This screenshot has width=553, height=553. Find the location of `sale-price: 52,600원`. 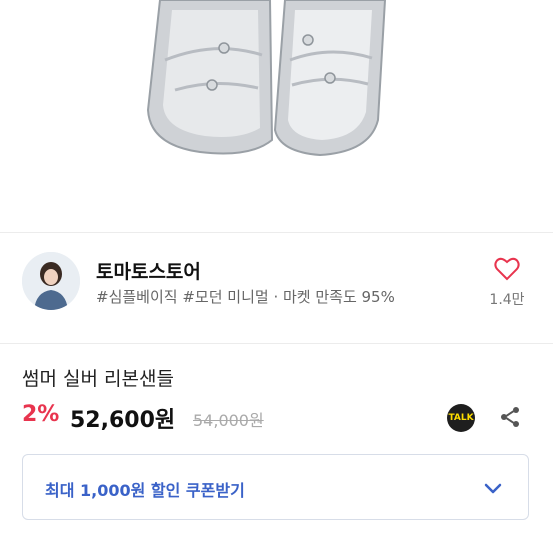

sale-price: 52,600원 is located at coordinates (123, 420).